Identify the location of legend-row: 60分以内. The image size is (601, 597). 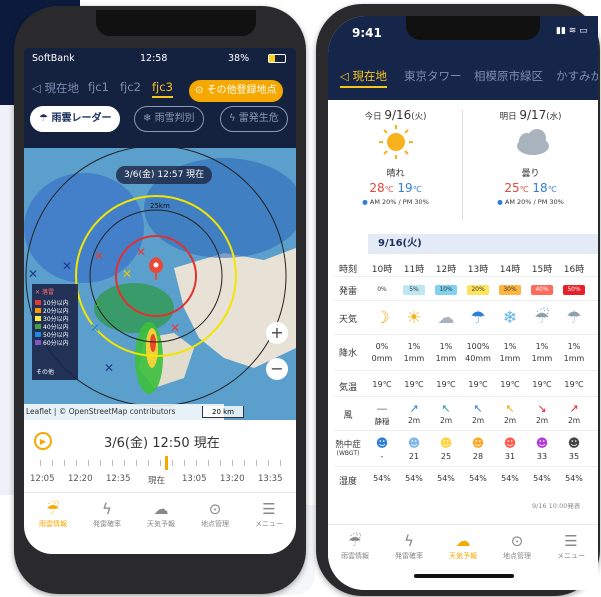
(55, 342).